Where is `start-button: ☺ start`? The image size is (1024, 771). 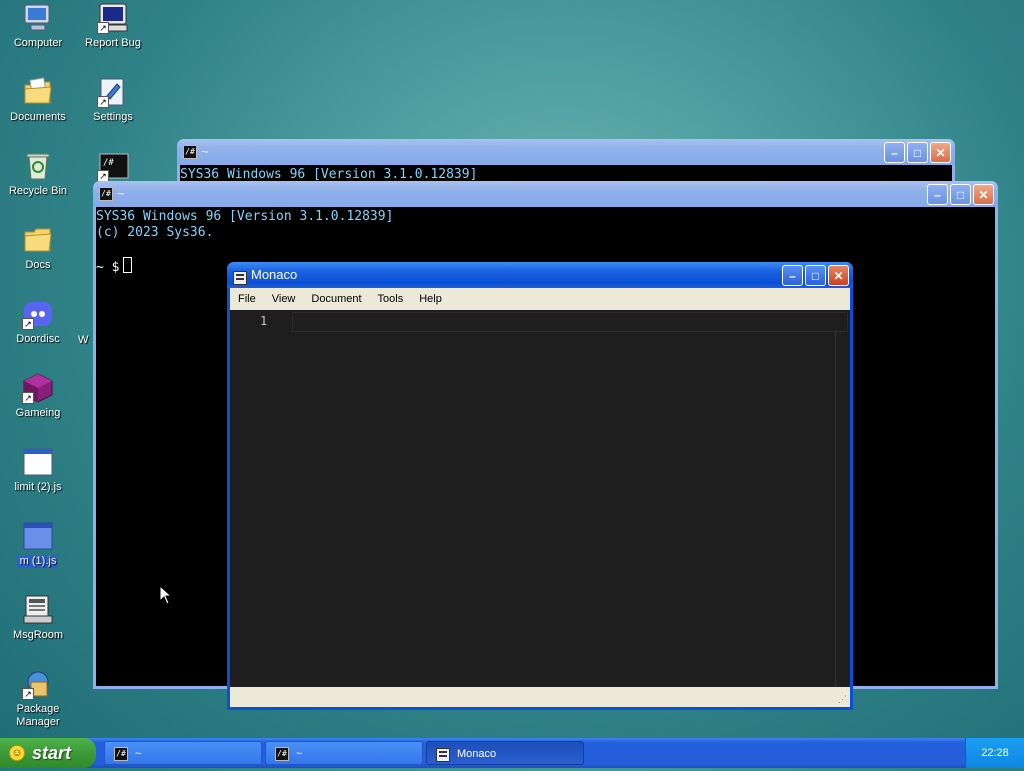 start-button: ☺ start is located at coordinates (48, 753).